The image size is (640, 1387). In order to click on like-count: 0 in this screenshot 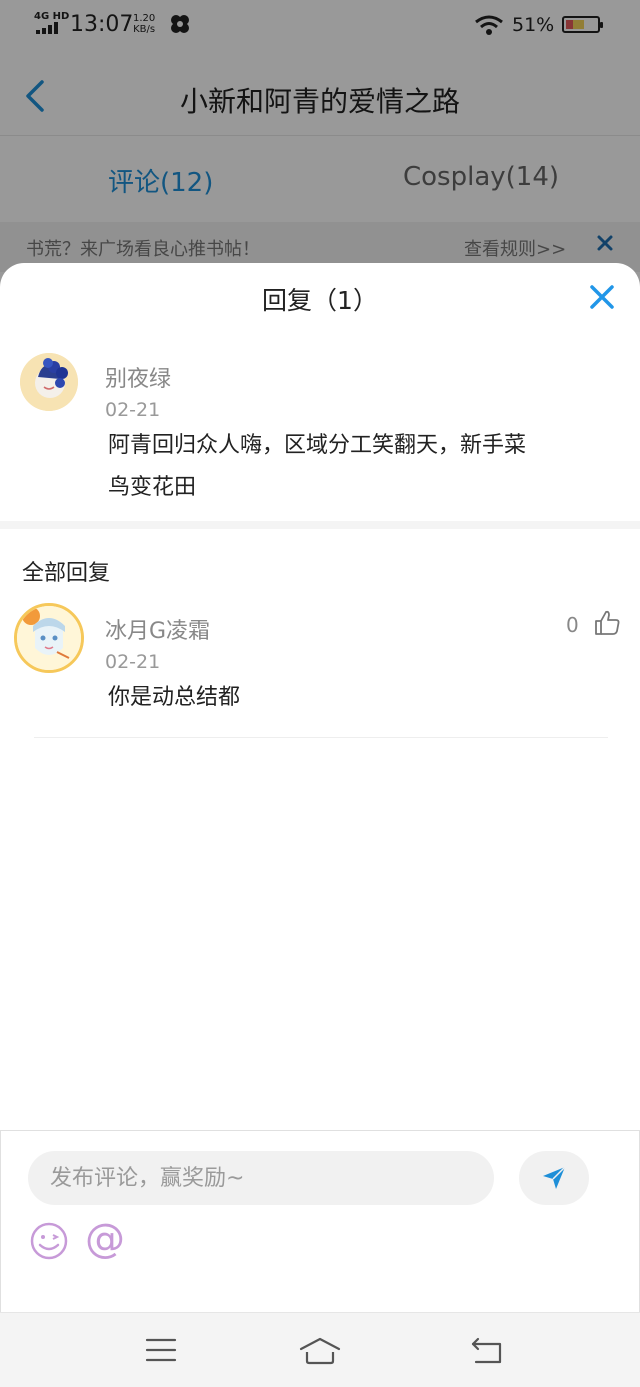, I will do `click(572, 625)`.